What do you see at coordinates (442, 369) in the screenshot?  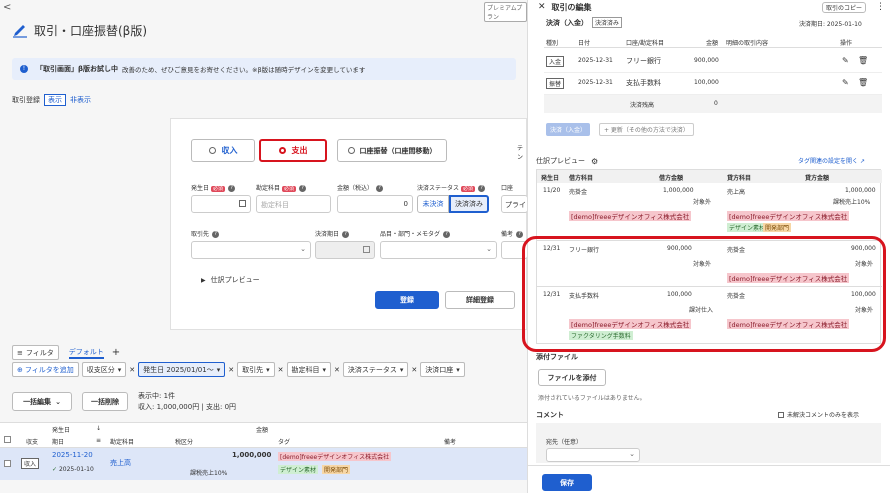 I see `filter-chip: 決済口座 ▾` at bounding box center [442, 369].